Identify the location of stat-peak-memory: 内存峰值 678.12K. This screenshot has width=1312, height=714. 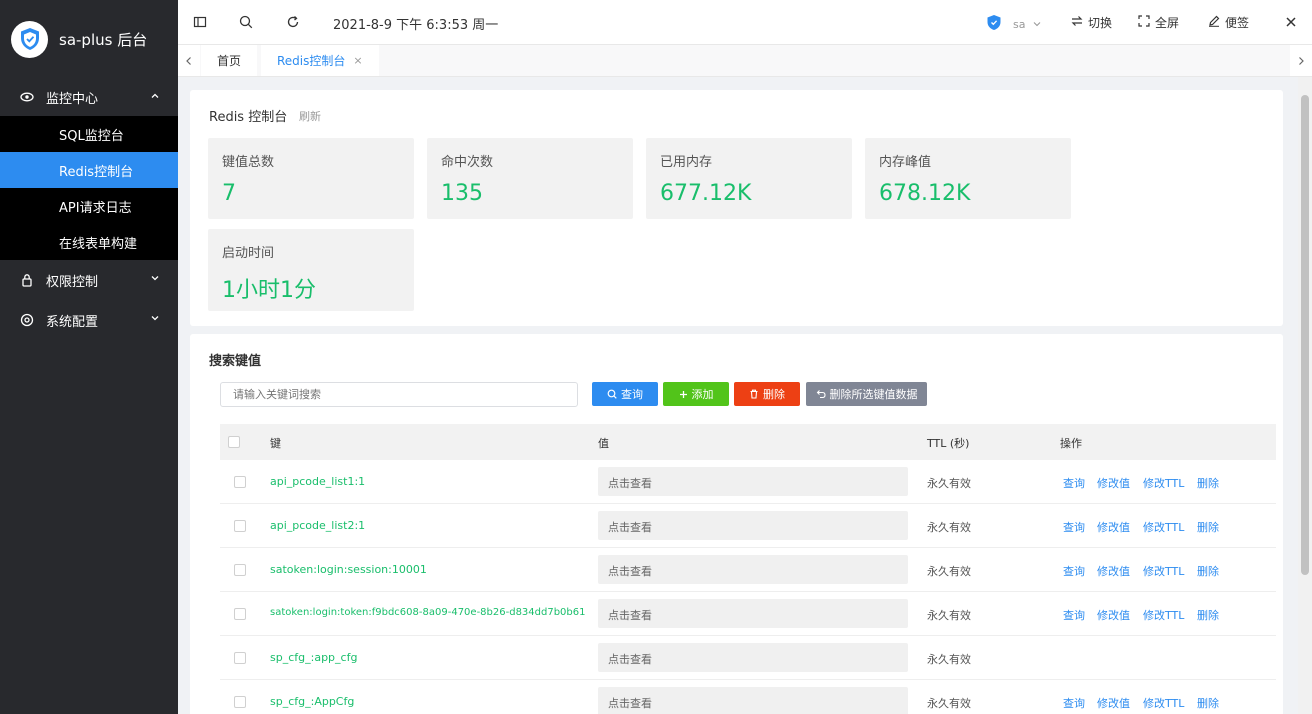
(968, 178).